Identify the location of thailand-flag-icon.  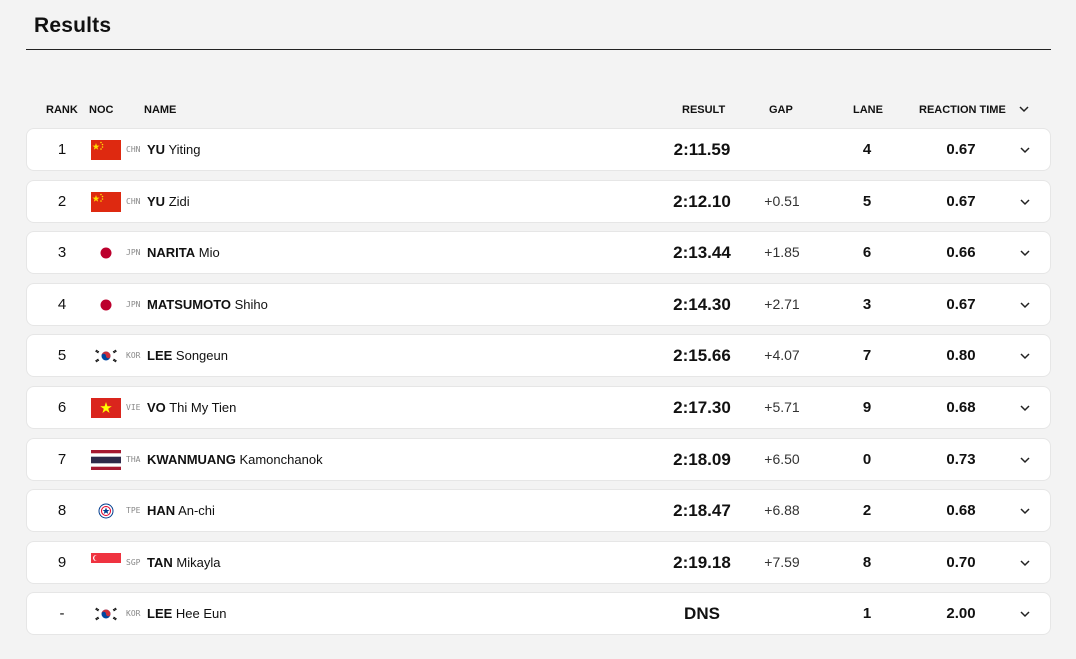
(106, 459).